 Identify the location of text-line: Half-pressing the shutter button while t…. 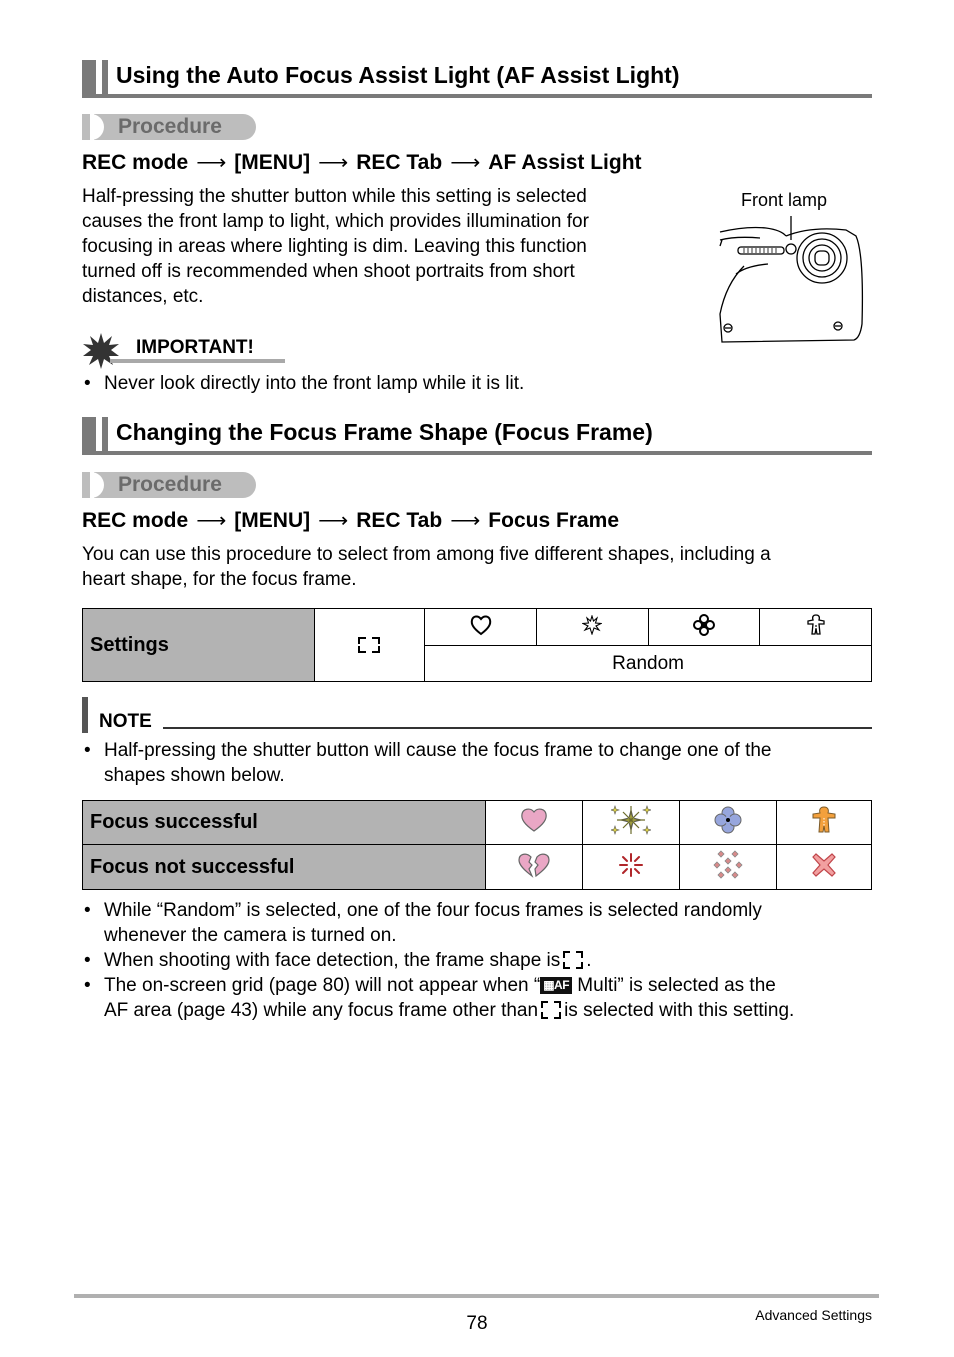
(334, 196).